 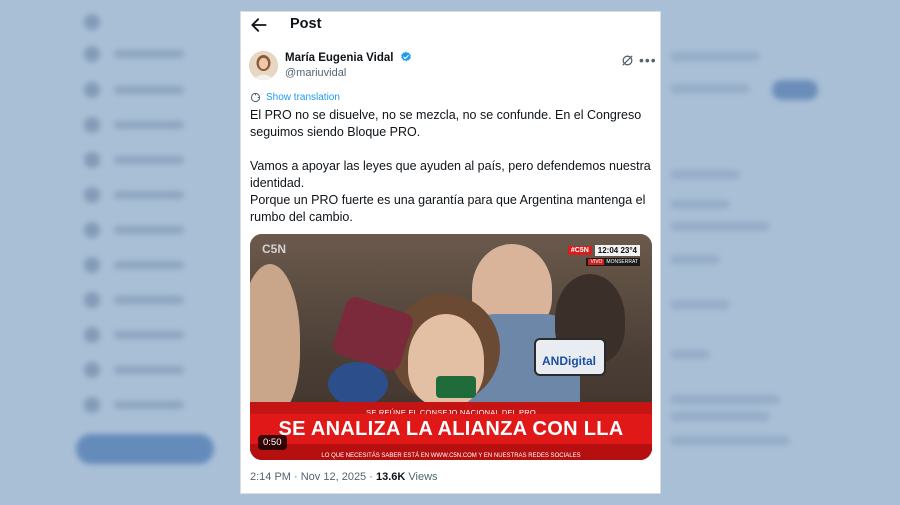 I want to click on back-arrow-icon, so click(x=259, y=25).